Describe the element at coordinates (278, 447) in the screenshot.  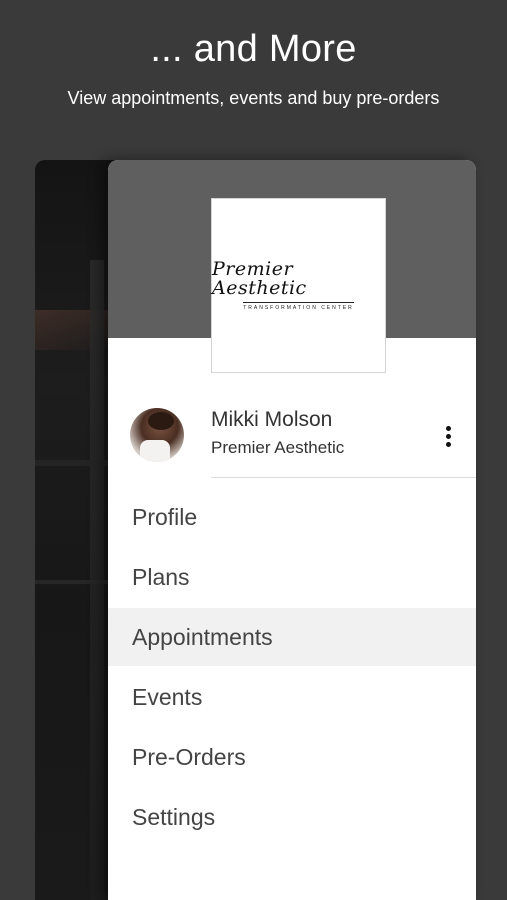
I see `user-organization: Premier Aesthetic` at that location.